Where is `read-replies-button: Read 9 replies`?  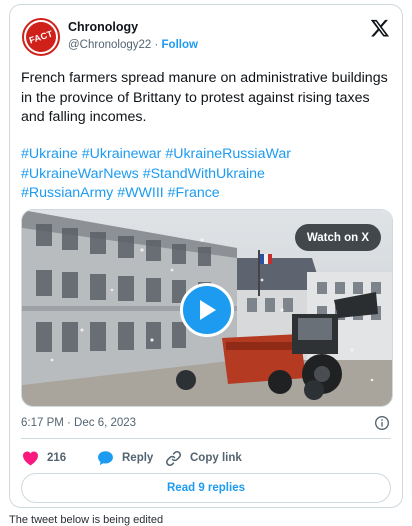
read-replies-button: Read 9 replies is located at coordinates (206, 488).